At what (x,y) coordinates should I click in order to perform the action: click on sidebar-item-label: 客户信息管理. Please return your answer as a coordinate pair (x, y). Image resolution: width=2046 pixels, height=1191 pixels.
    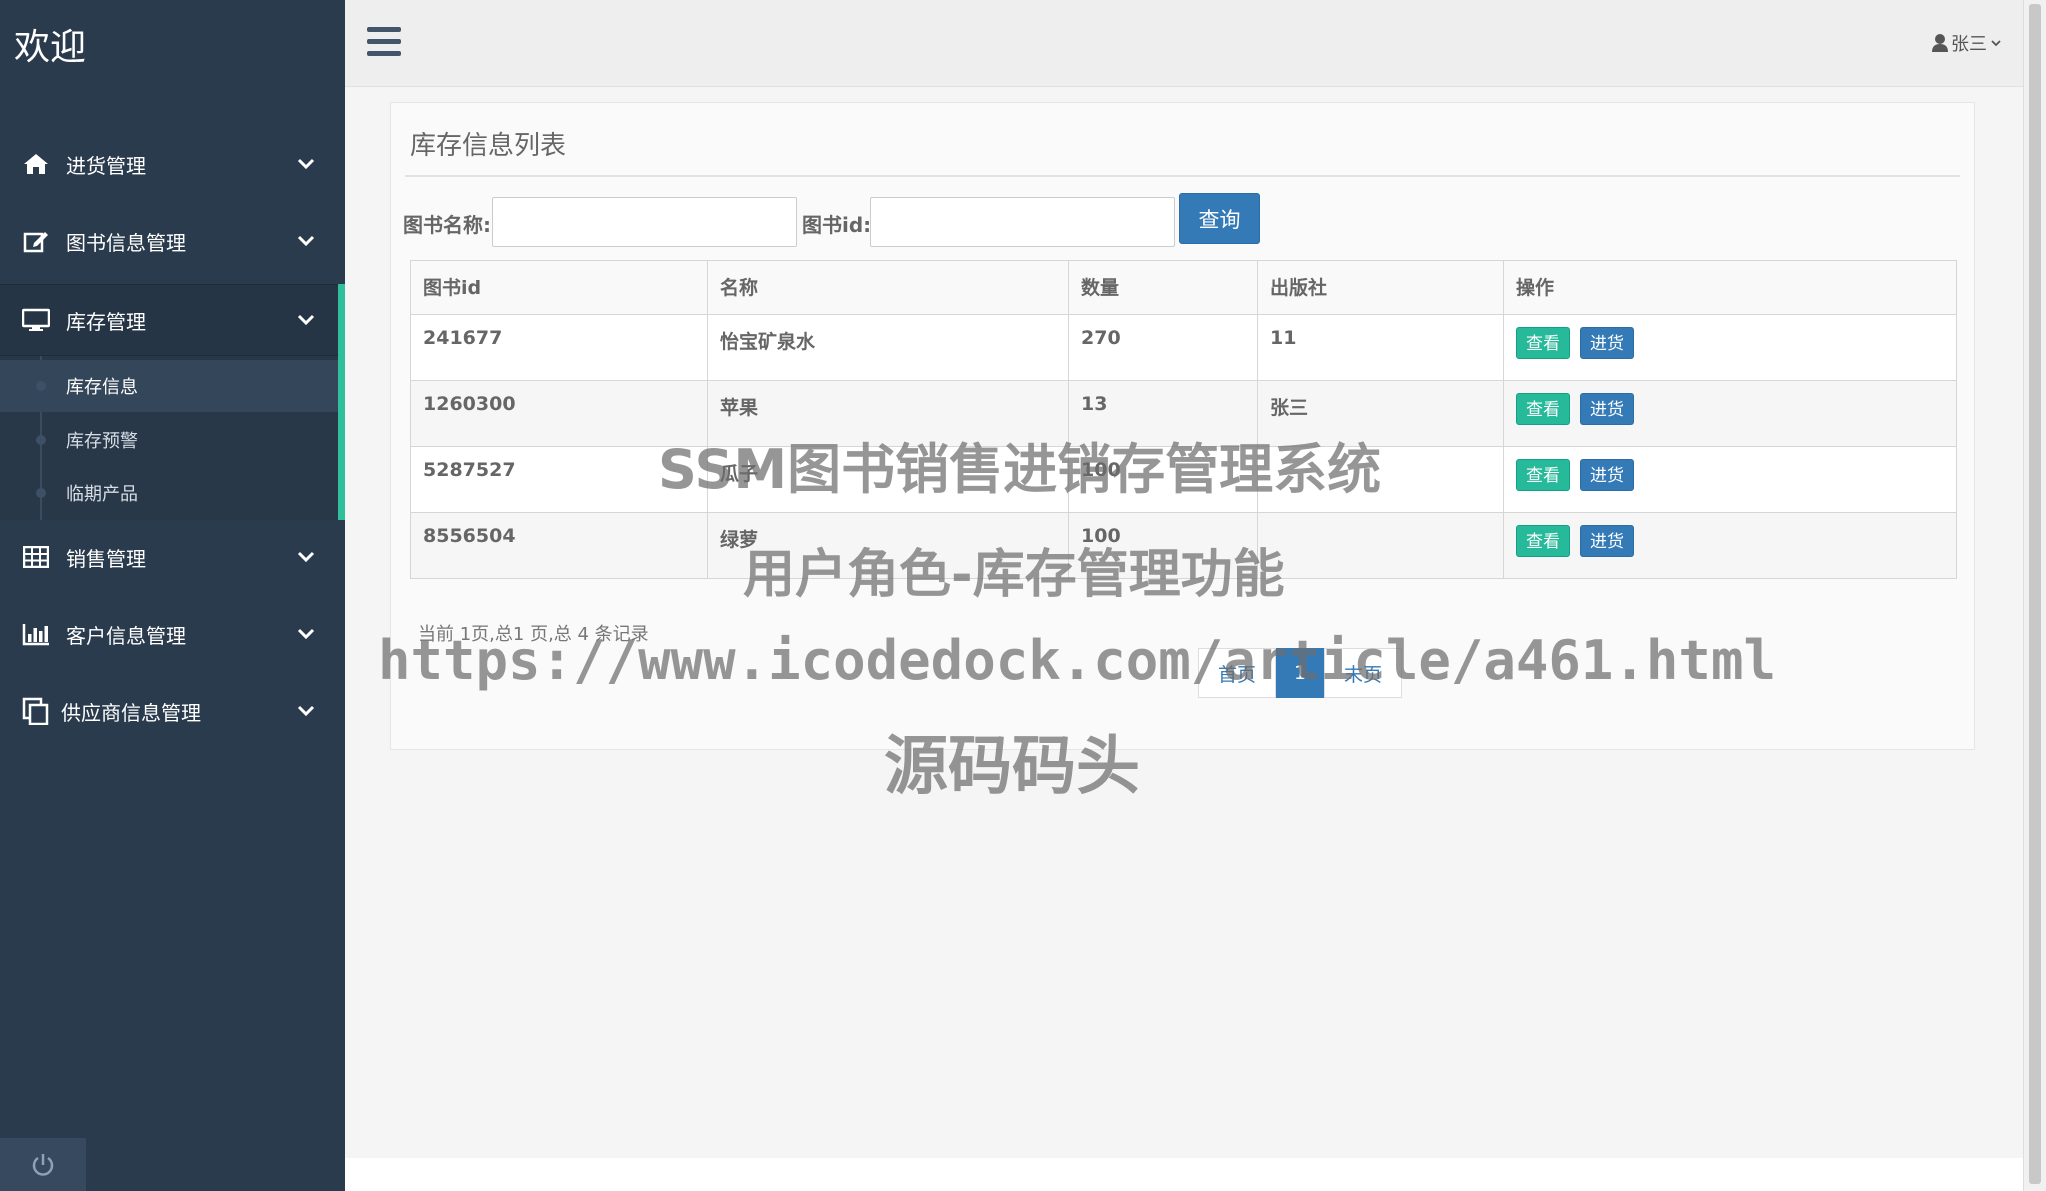
    Looking at the image, I should click on (126, 635).